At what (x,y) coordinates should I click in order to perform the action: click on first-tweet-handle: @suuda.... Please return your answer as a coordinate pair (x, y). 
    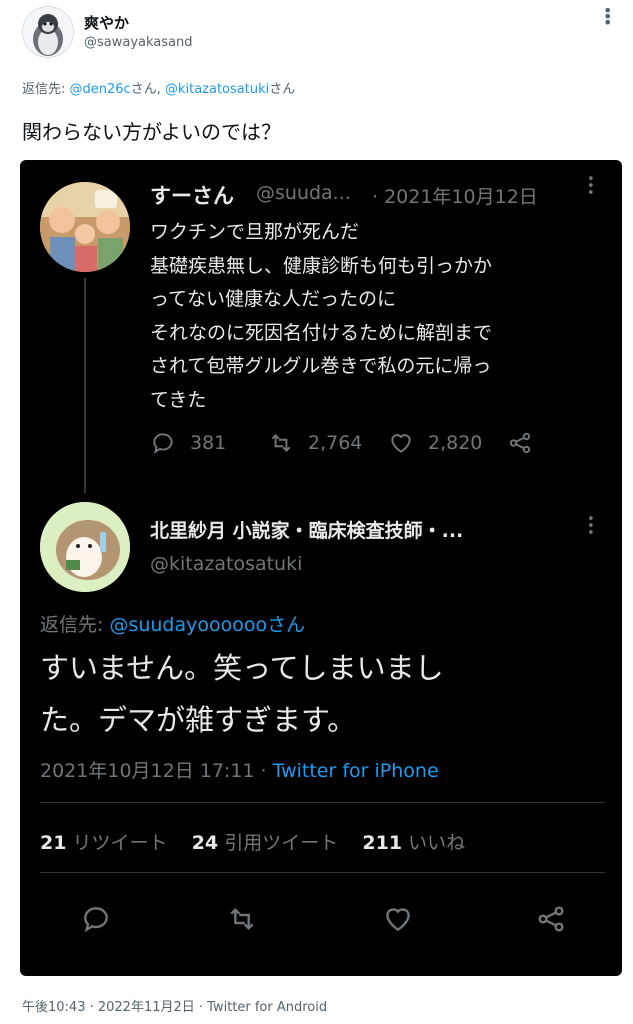
    Looking at the image, I should click on (303, 193).